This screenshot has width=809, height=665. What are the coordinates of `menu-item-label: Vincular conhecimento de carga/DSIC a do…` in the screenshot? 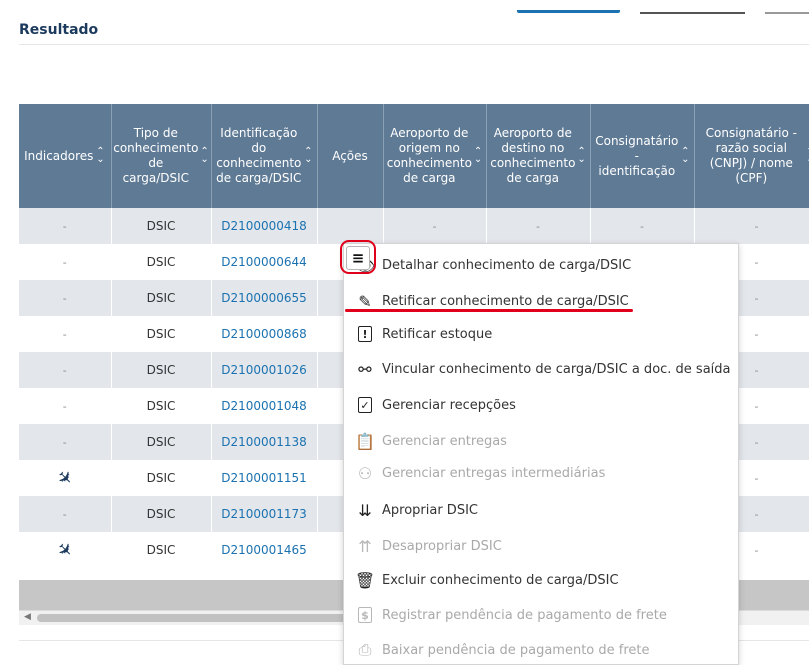 It's located at (556, 369).